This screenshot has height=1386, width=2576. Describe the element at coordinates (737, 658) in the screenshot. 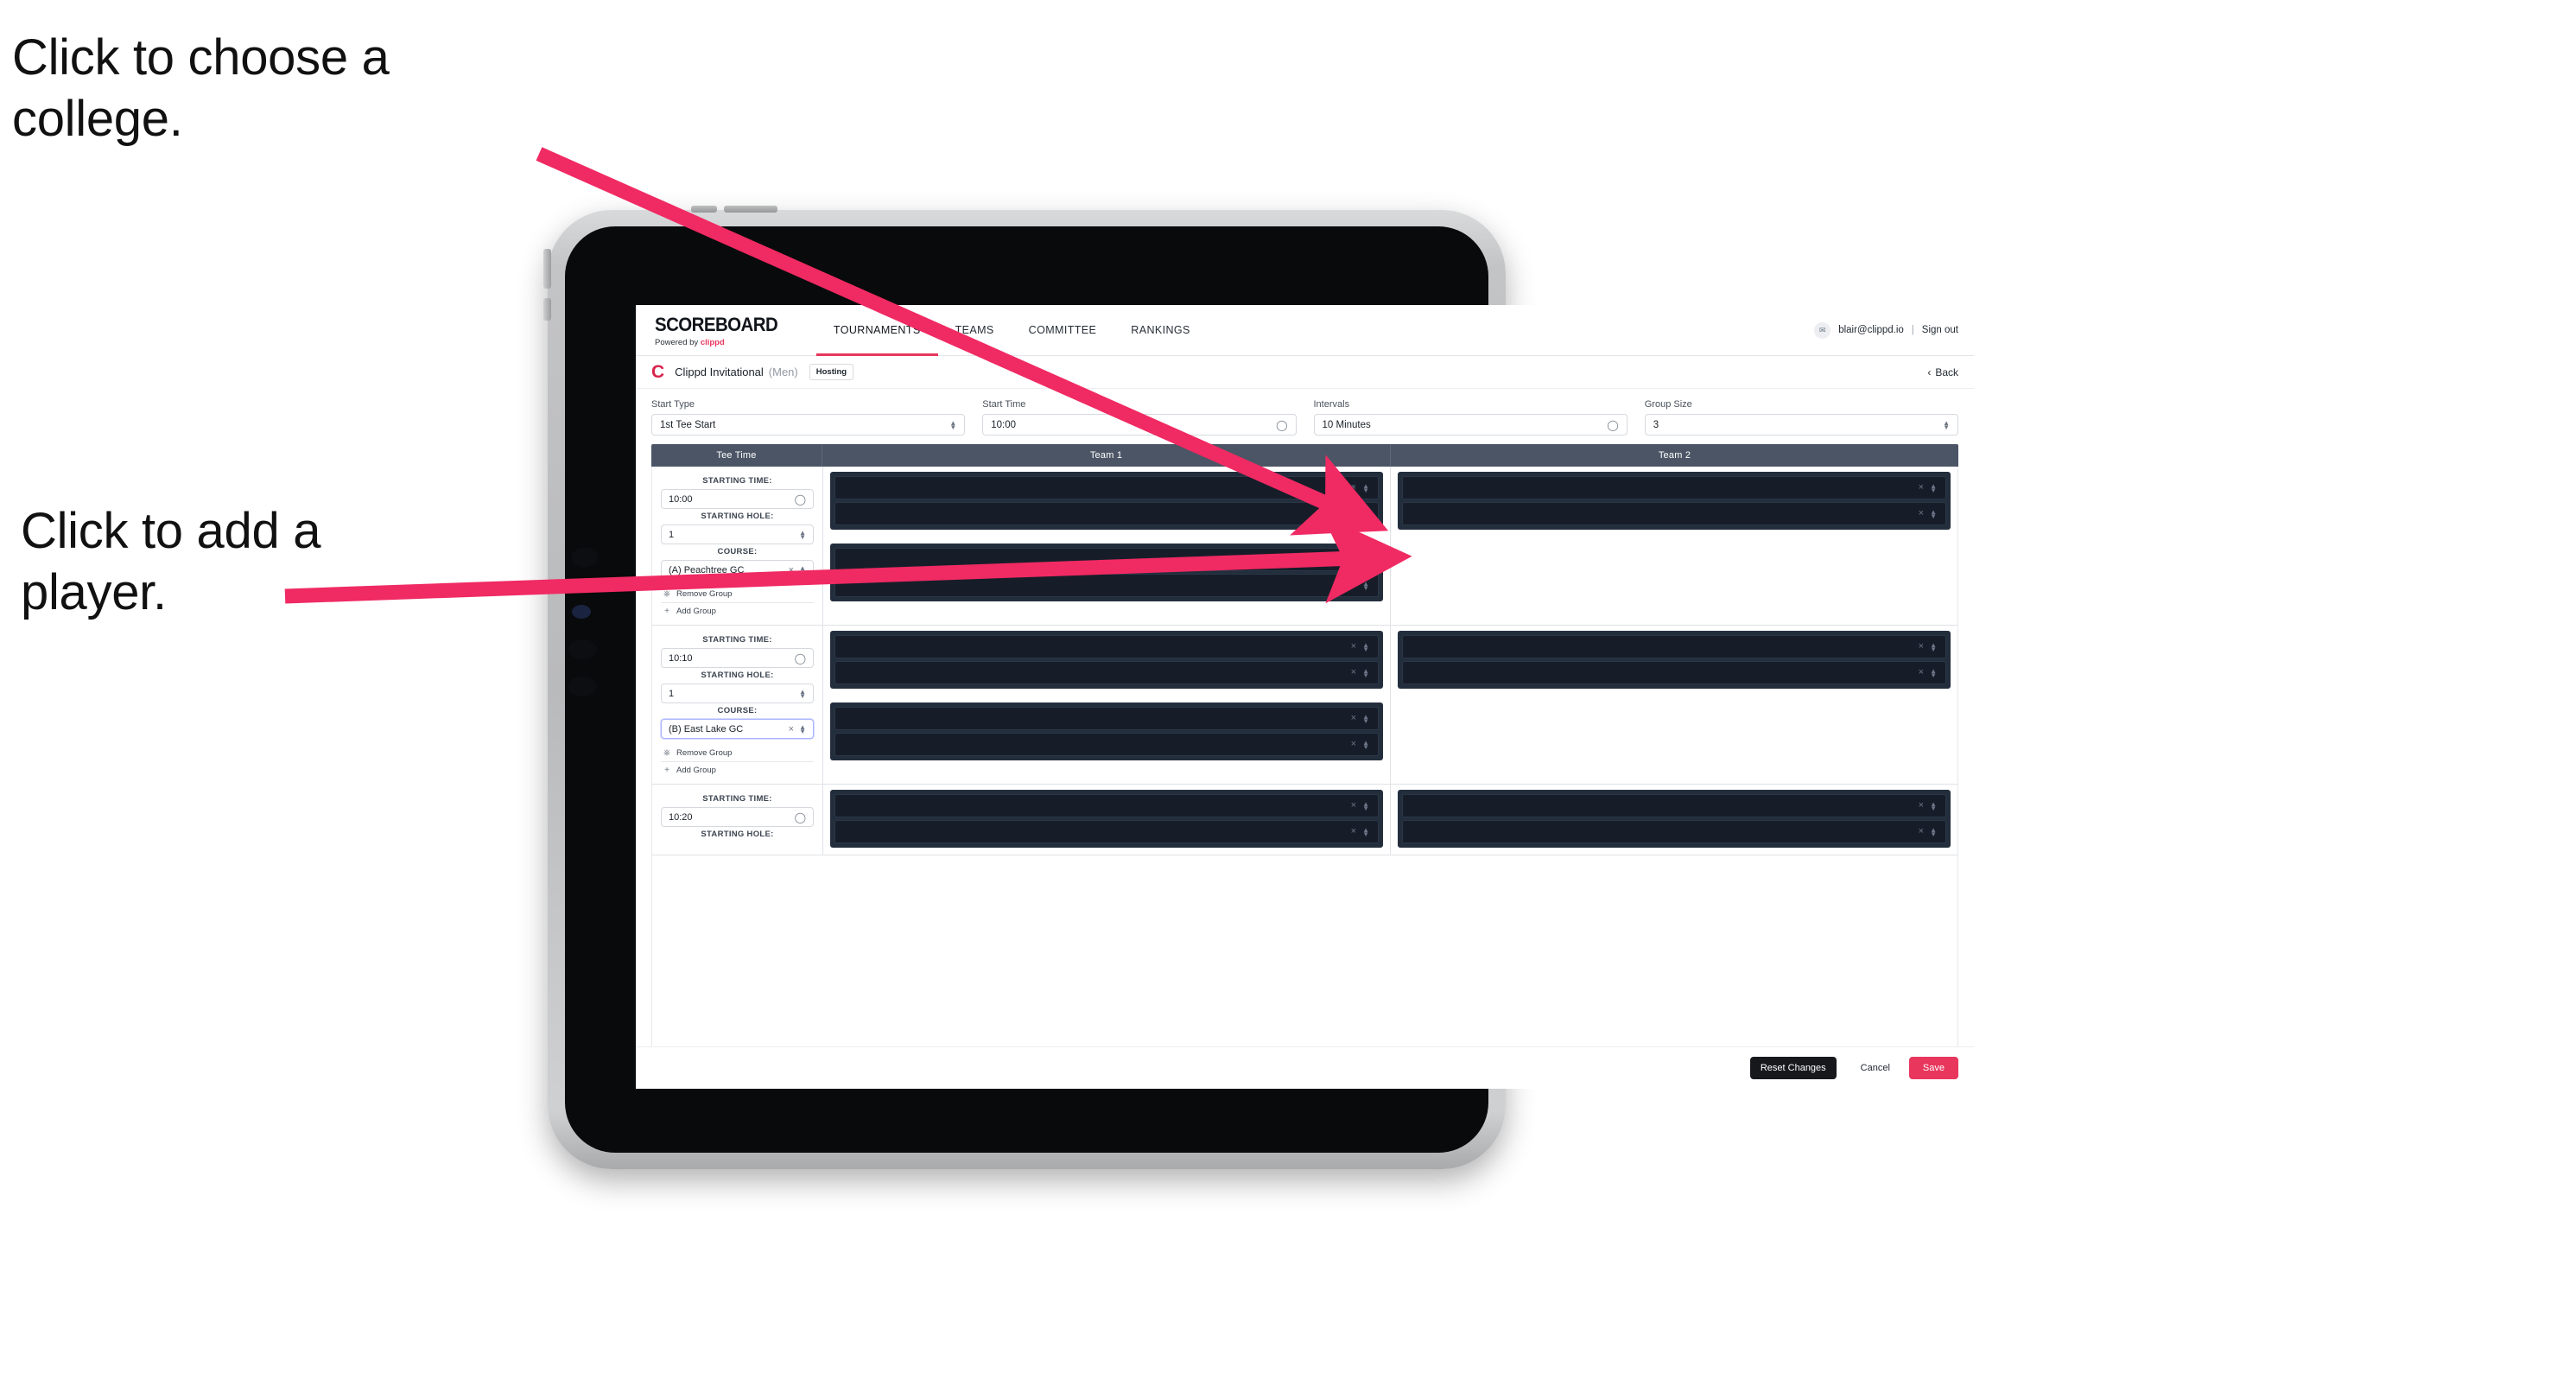

I see `starting-time-input: 10:10 ◯` at that location.